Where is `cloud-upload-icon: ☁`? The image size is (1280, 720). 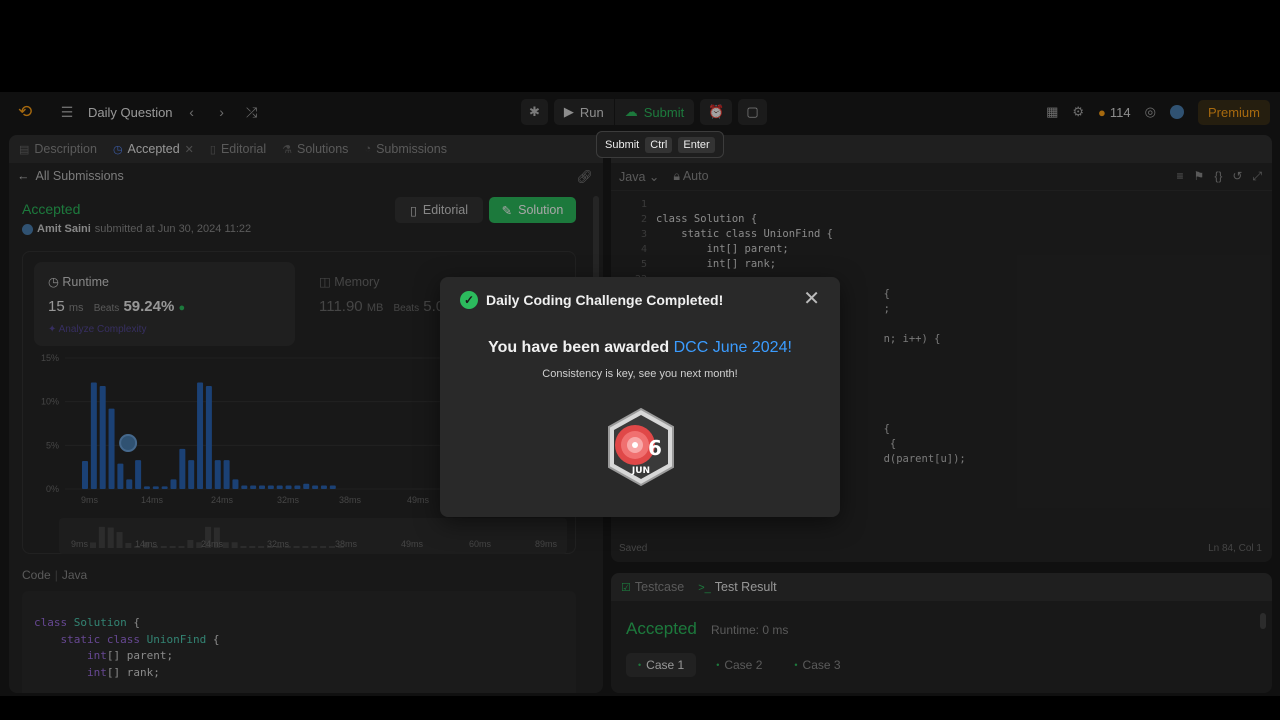
cloud-upload-icon: ☁ is located at coordinates (631, 111).